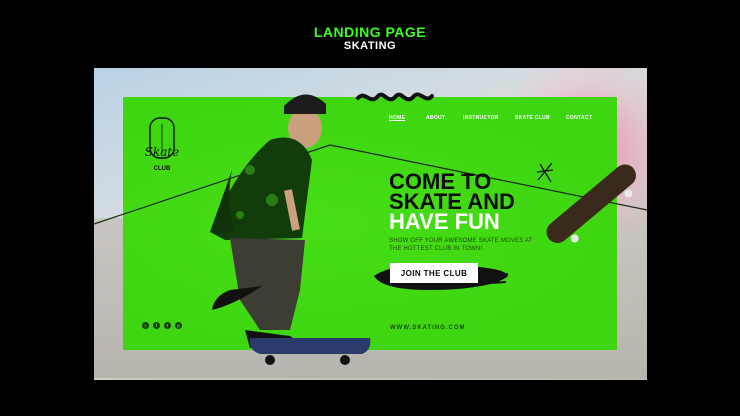 The image size is (740, 416). I want to click on social-links: ◎ f t p, so click(162, 325).